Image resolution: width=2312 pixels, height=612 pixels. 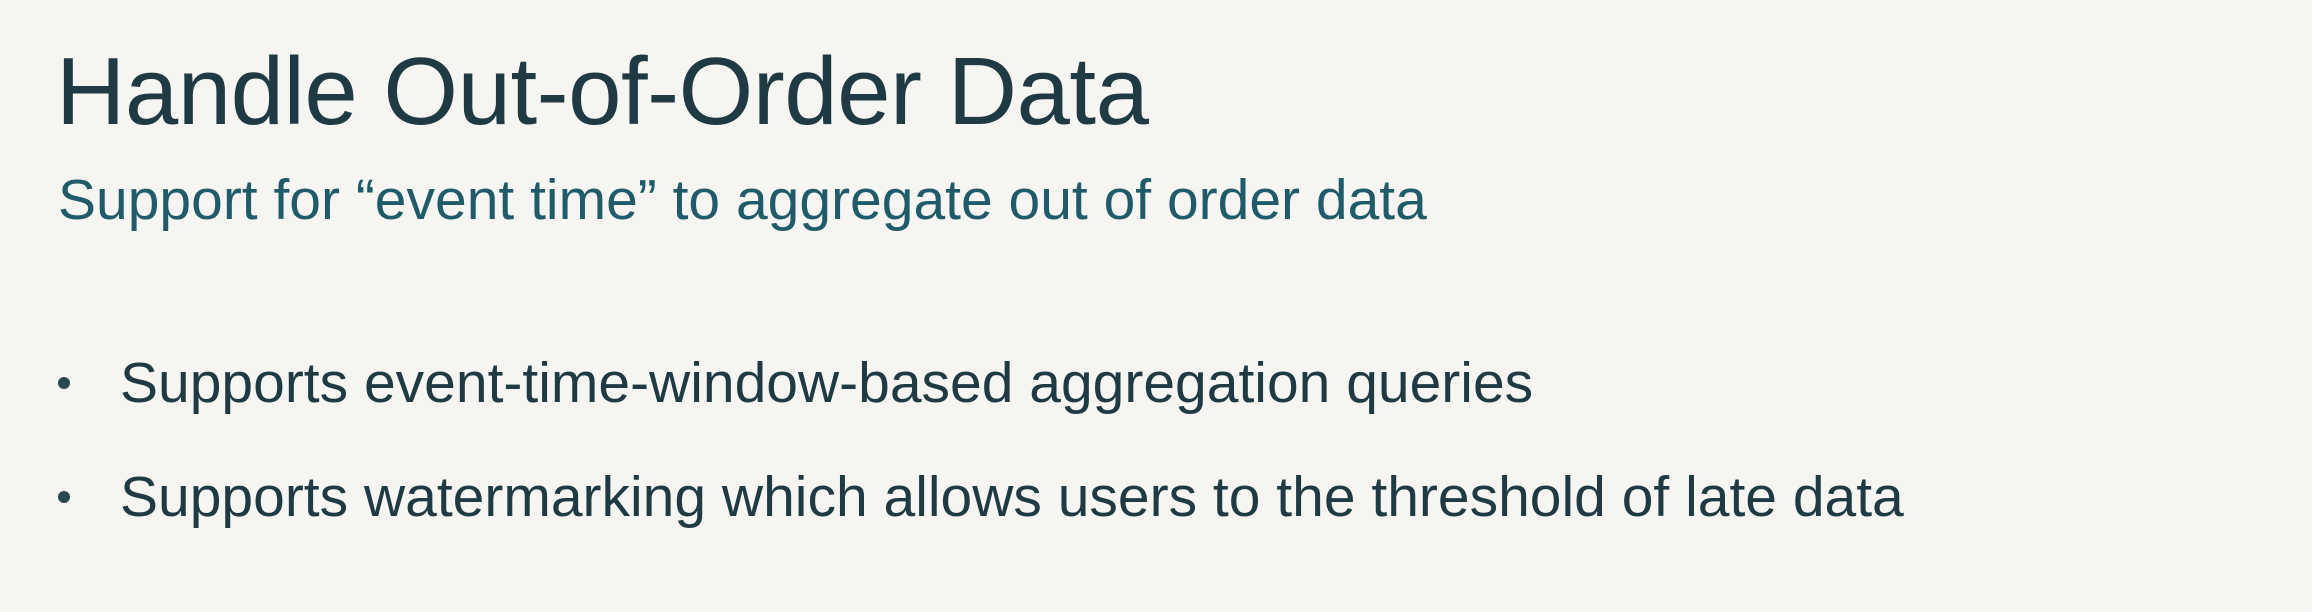 What do you see at coordinates (602, 91) in the screenshot?
I see `slide-title: Handle Out-of-Order Data` at bounding box center [602, 91].